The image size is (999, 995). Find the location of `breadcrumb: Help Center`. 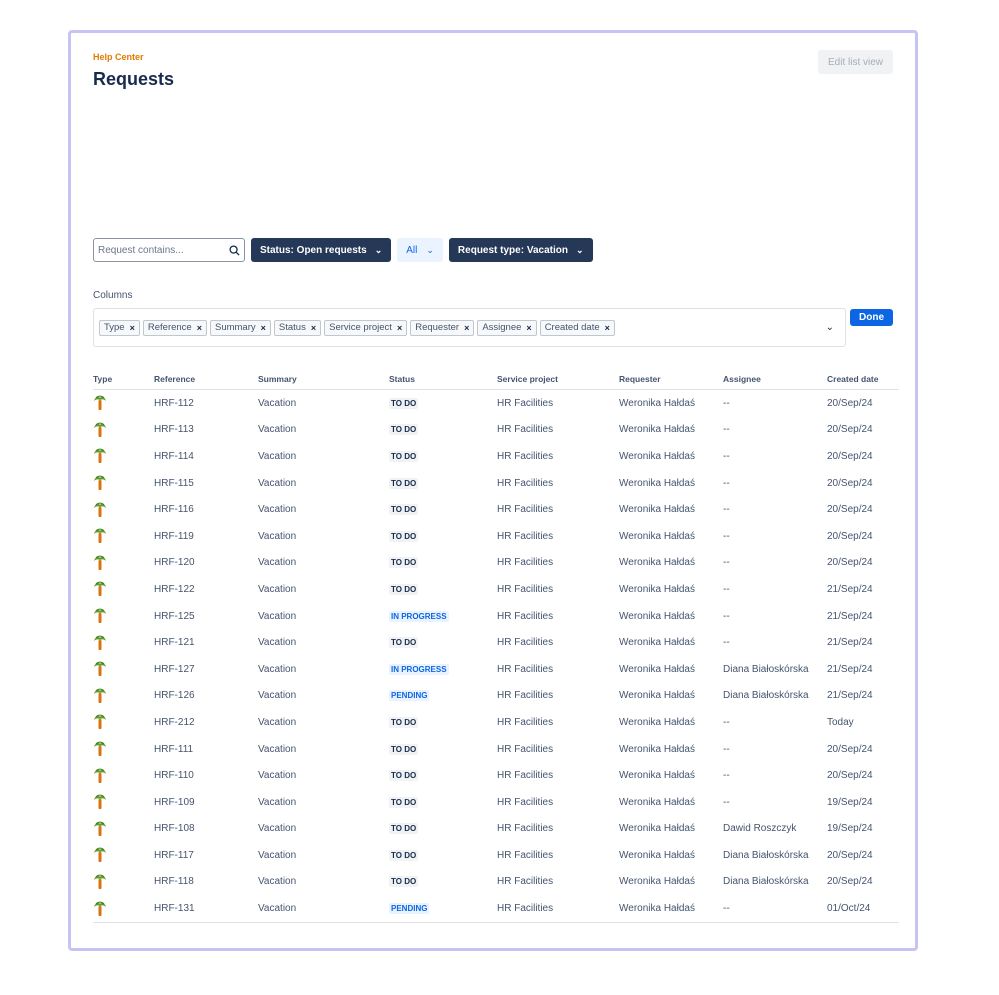

breadcrumb: Help Center is located at coordinates (118, 57).